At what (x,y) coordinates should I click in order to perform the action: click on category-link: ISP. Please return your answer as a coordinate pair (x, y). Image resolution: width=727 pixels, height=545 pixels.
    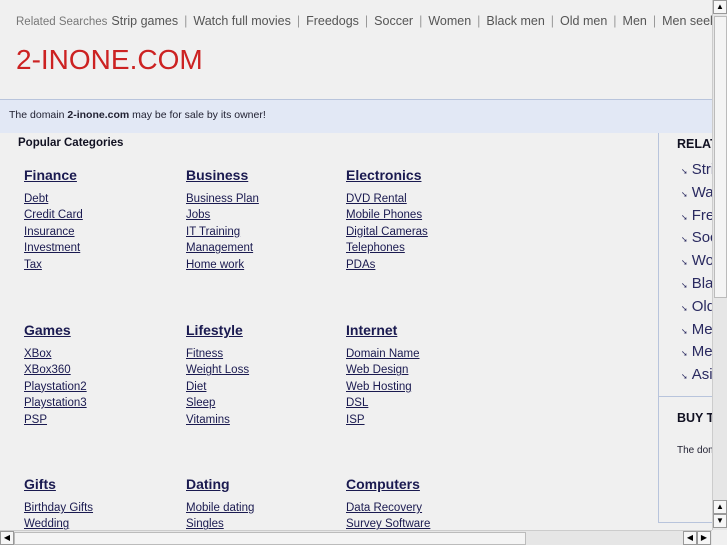
    Looking at the image, I should click on (421, 420).